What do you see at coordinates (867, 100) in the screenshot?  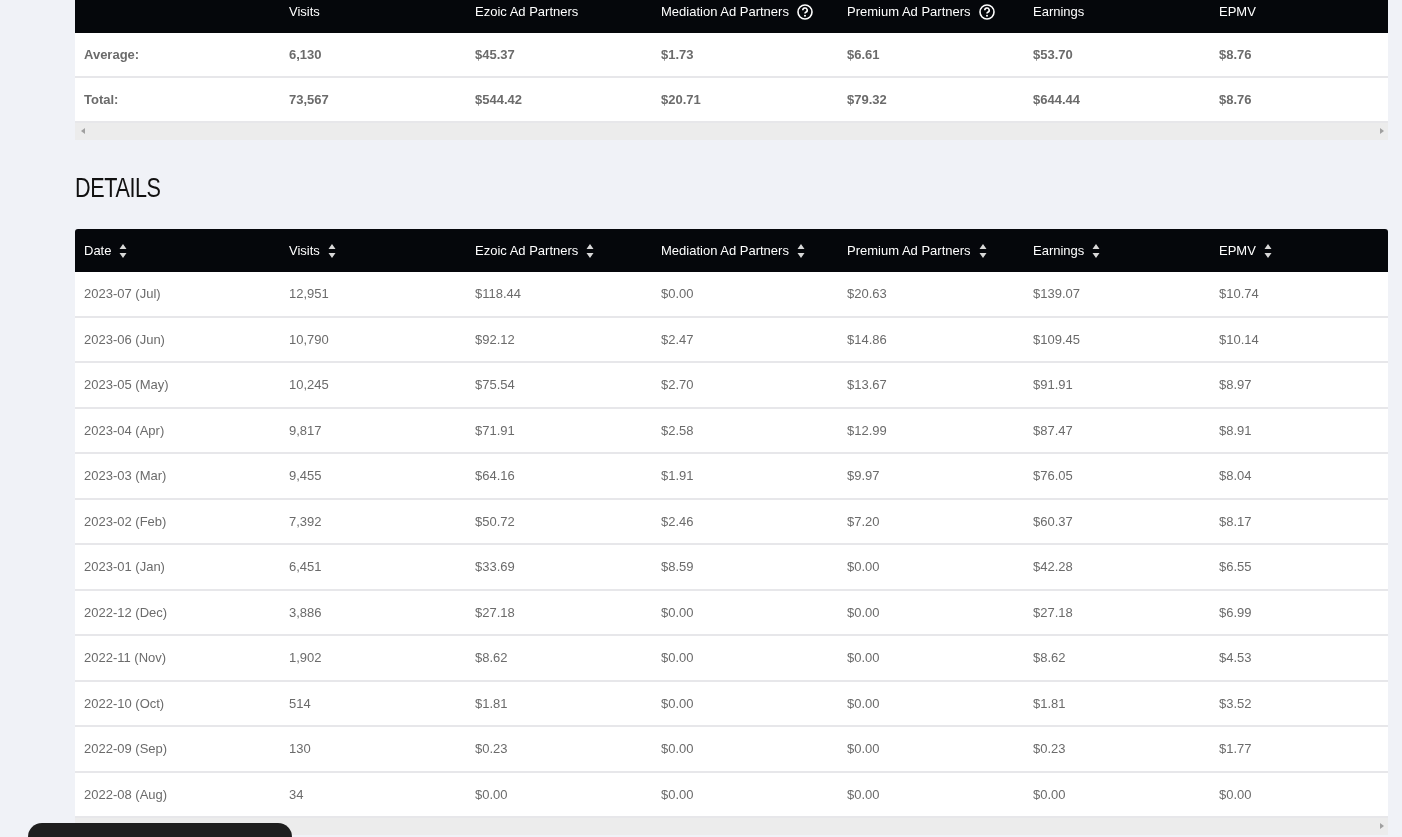 I see `table-cell-text: $79.32` at bounding box center [867, 100].